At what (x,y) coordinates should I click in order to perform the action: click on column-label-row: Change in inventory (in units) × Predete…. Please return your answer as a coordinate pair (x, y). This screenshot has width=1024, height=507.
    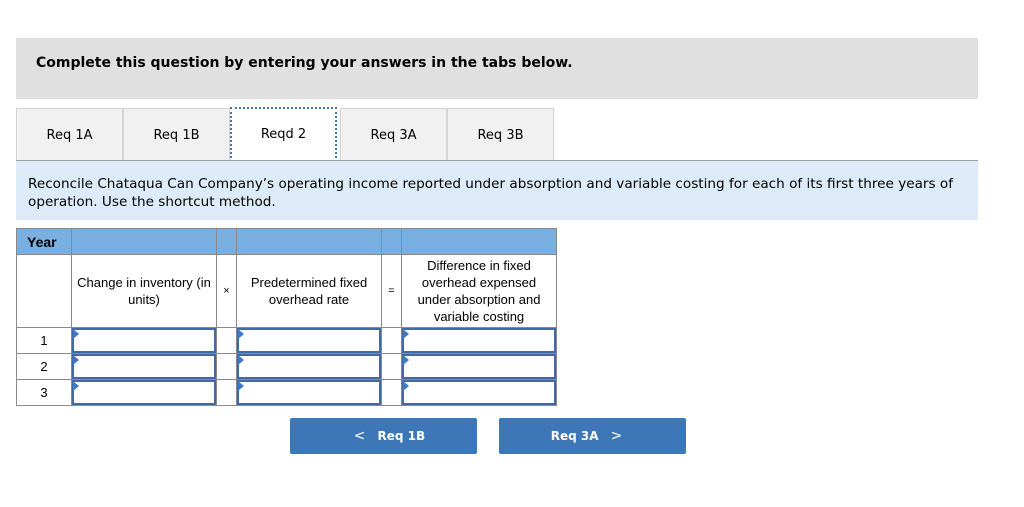
    Looking at the image, I should click on (286, 291).